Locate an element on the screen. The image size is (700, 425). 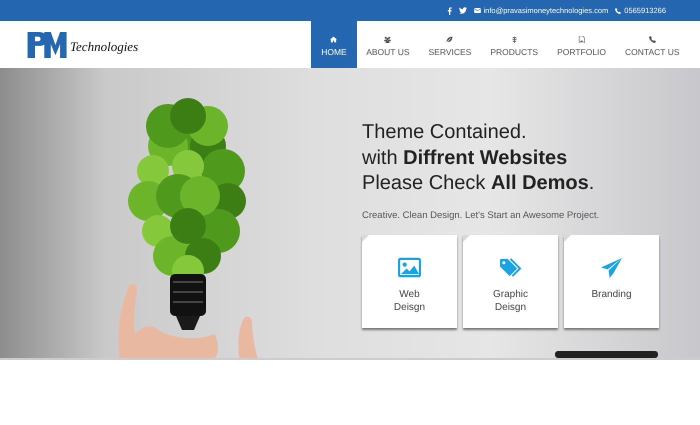
service-card: Graphic Deisgn is located at coordinates (510, 281).